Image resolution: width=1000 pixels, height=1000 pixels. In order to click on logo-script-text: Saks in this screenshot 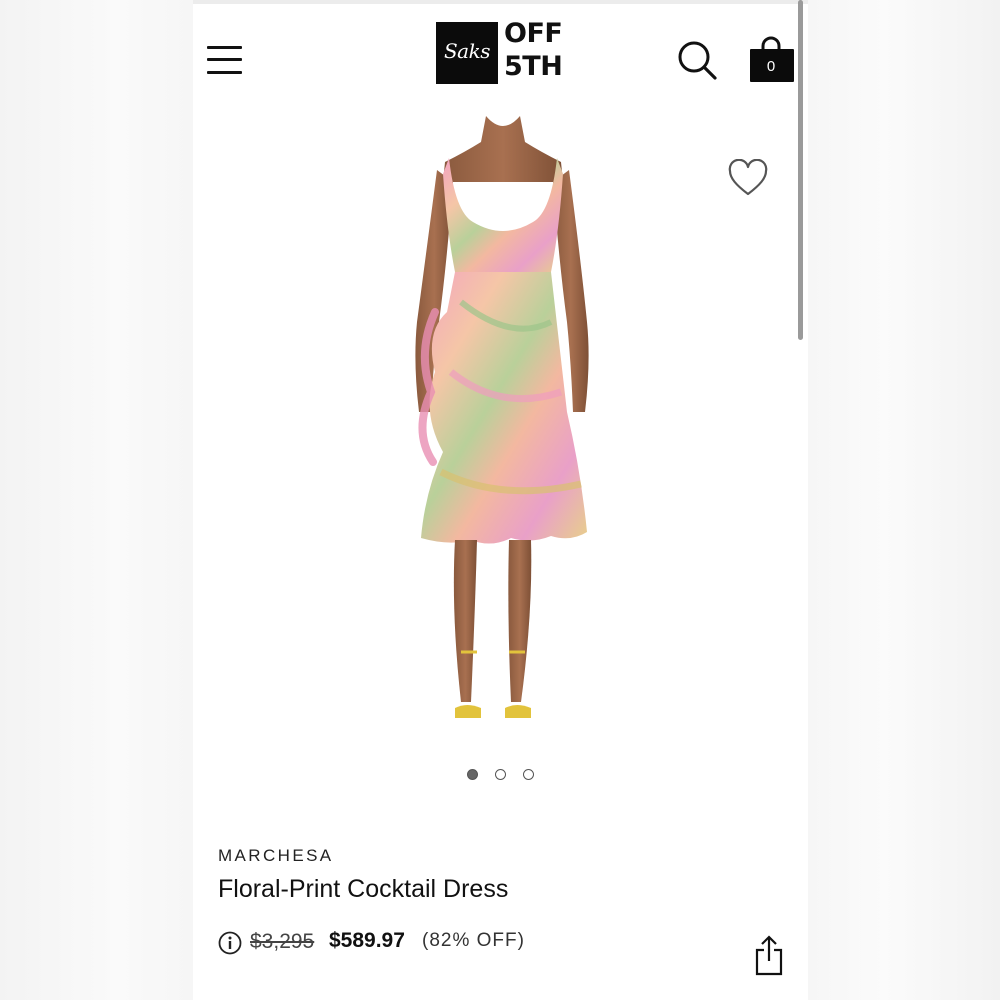, I will do `click(467, 51)`.